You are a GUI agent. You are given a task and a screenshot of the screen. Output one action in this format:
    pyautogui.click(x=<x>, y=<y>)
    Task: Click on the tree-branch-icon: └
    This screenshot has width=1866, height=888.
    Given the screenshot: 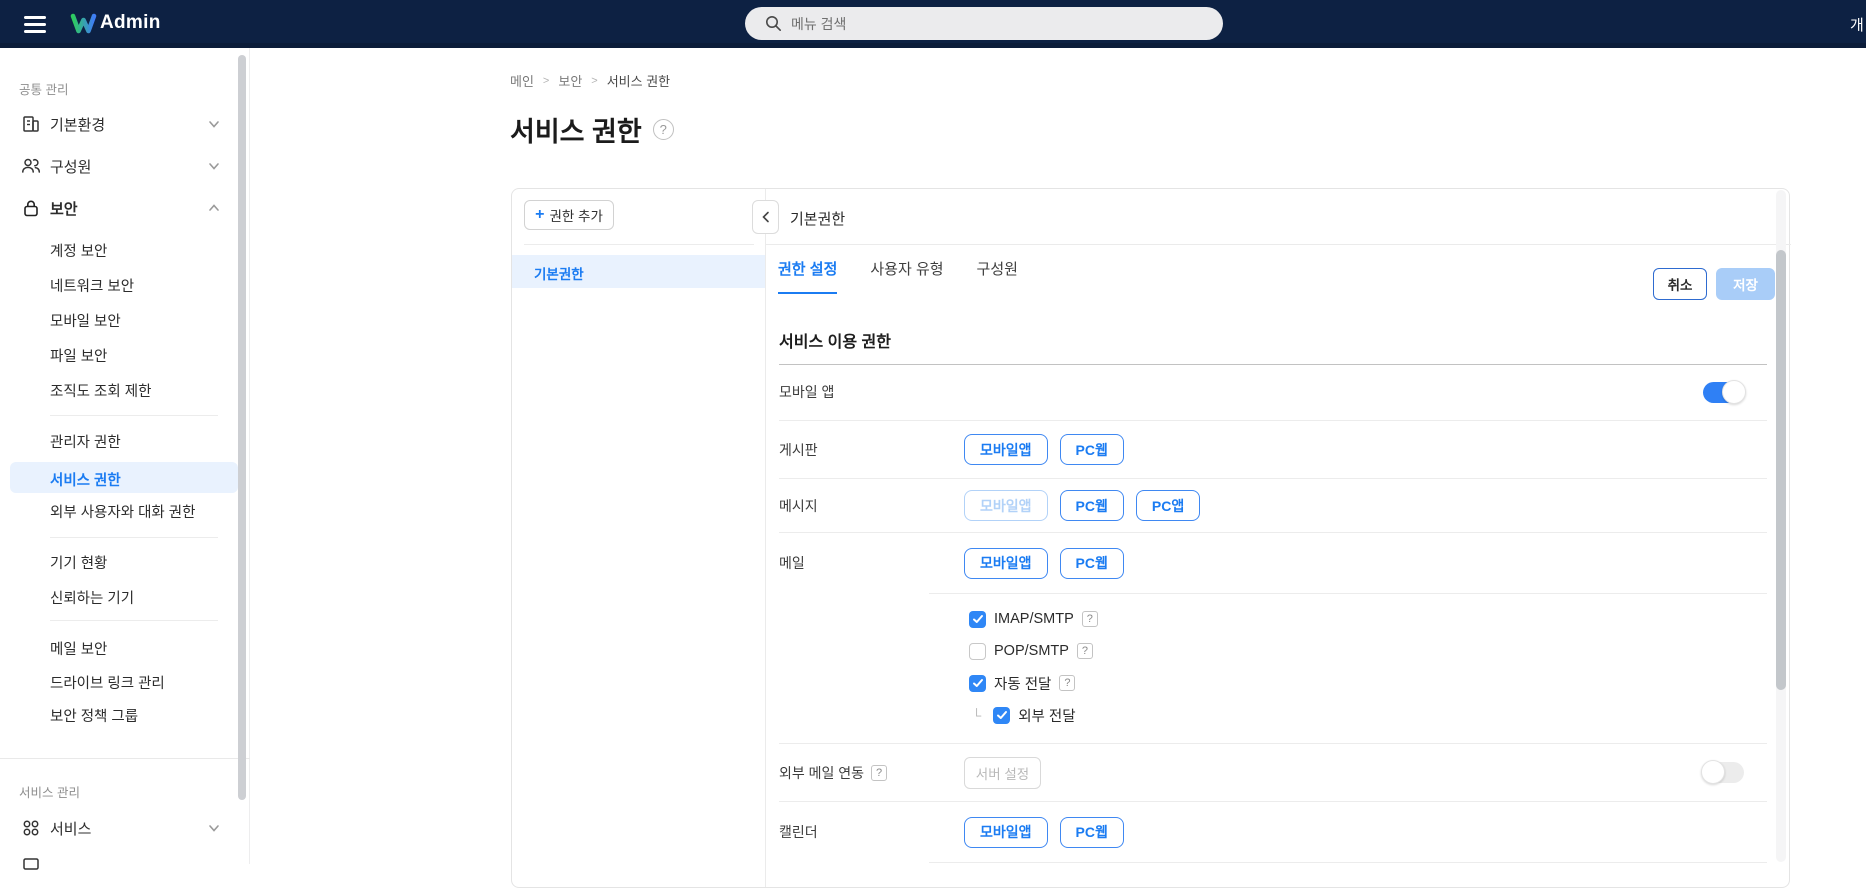 What is the action you would take?
    pyautogui.click(x=977, y=715)
    